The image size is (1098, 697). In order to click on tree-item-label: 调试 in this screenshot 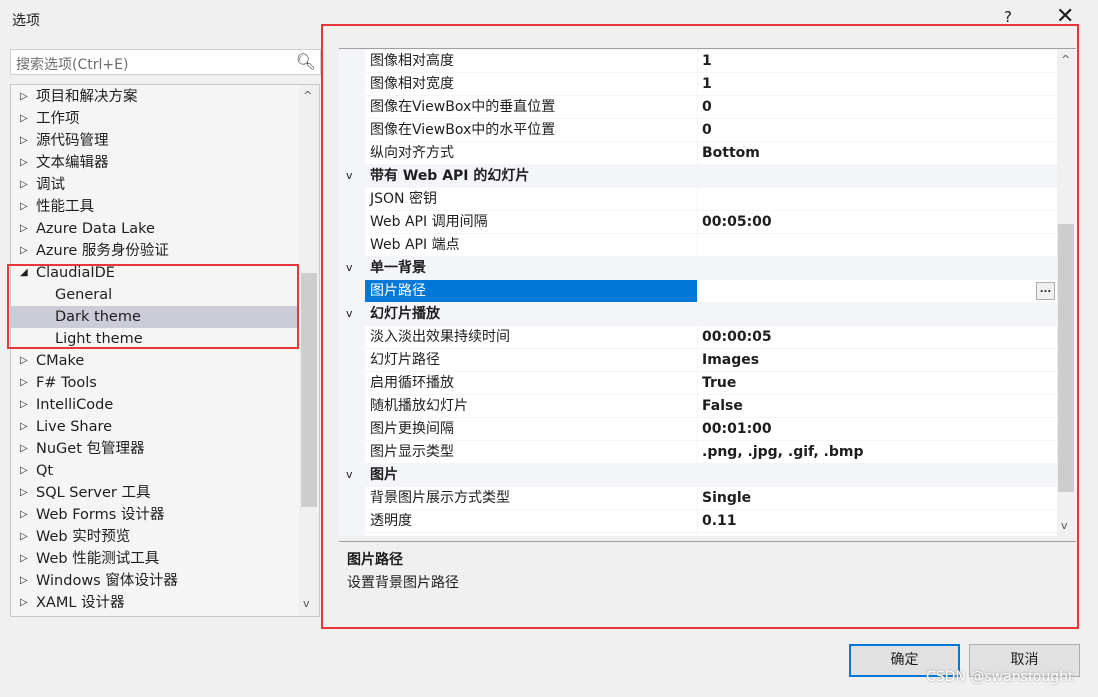, I will do `click(50, 185)`.